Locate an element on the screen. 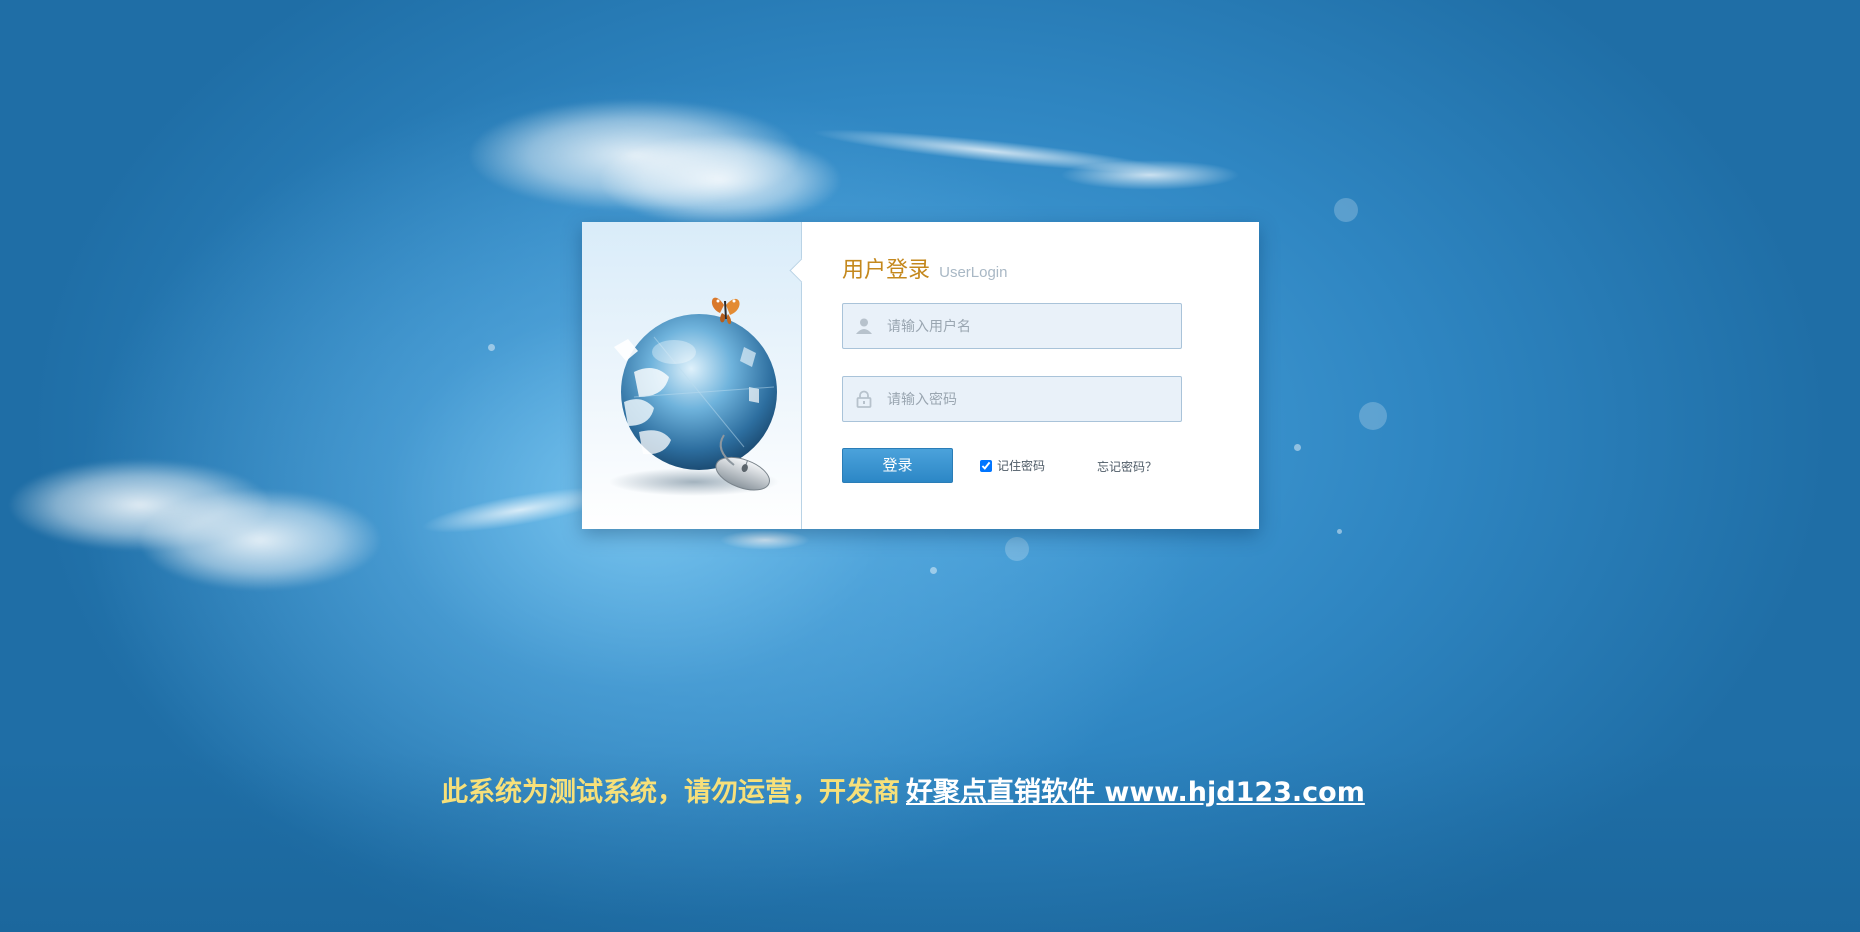  illustration-panel is located at coordinates (698, 375).